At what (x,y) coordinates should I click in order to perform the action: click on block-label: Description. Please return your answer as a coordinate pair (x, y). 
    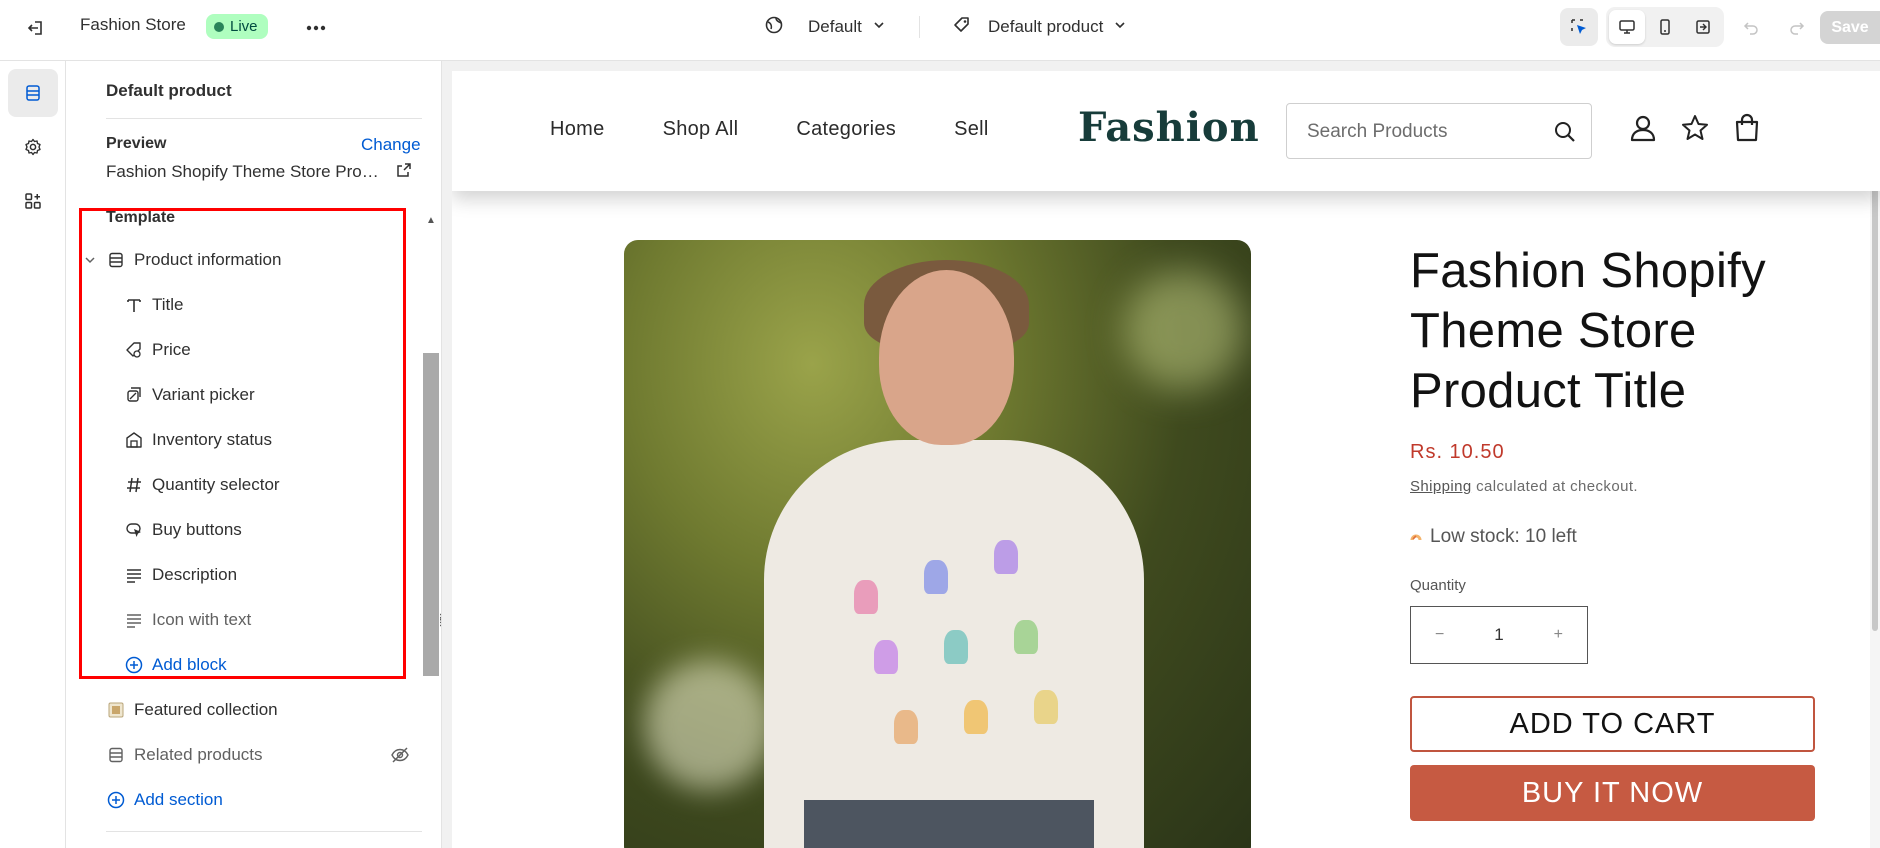
    Looking at the image, I should click on (195, 574).